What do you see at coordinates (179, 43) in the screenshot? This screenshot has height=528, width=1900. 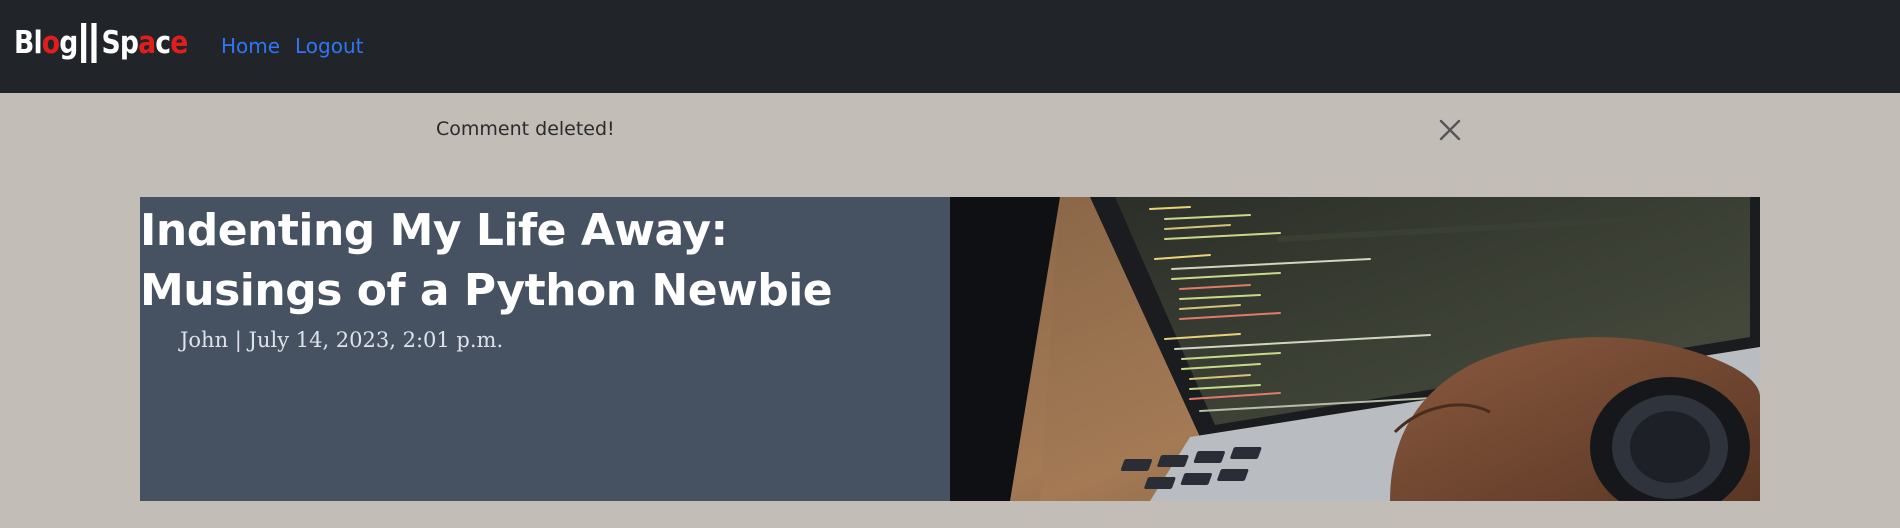 I see `brand-text-2d: e` at bounding box center [179, 43].